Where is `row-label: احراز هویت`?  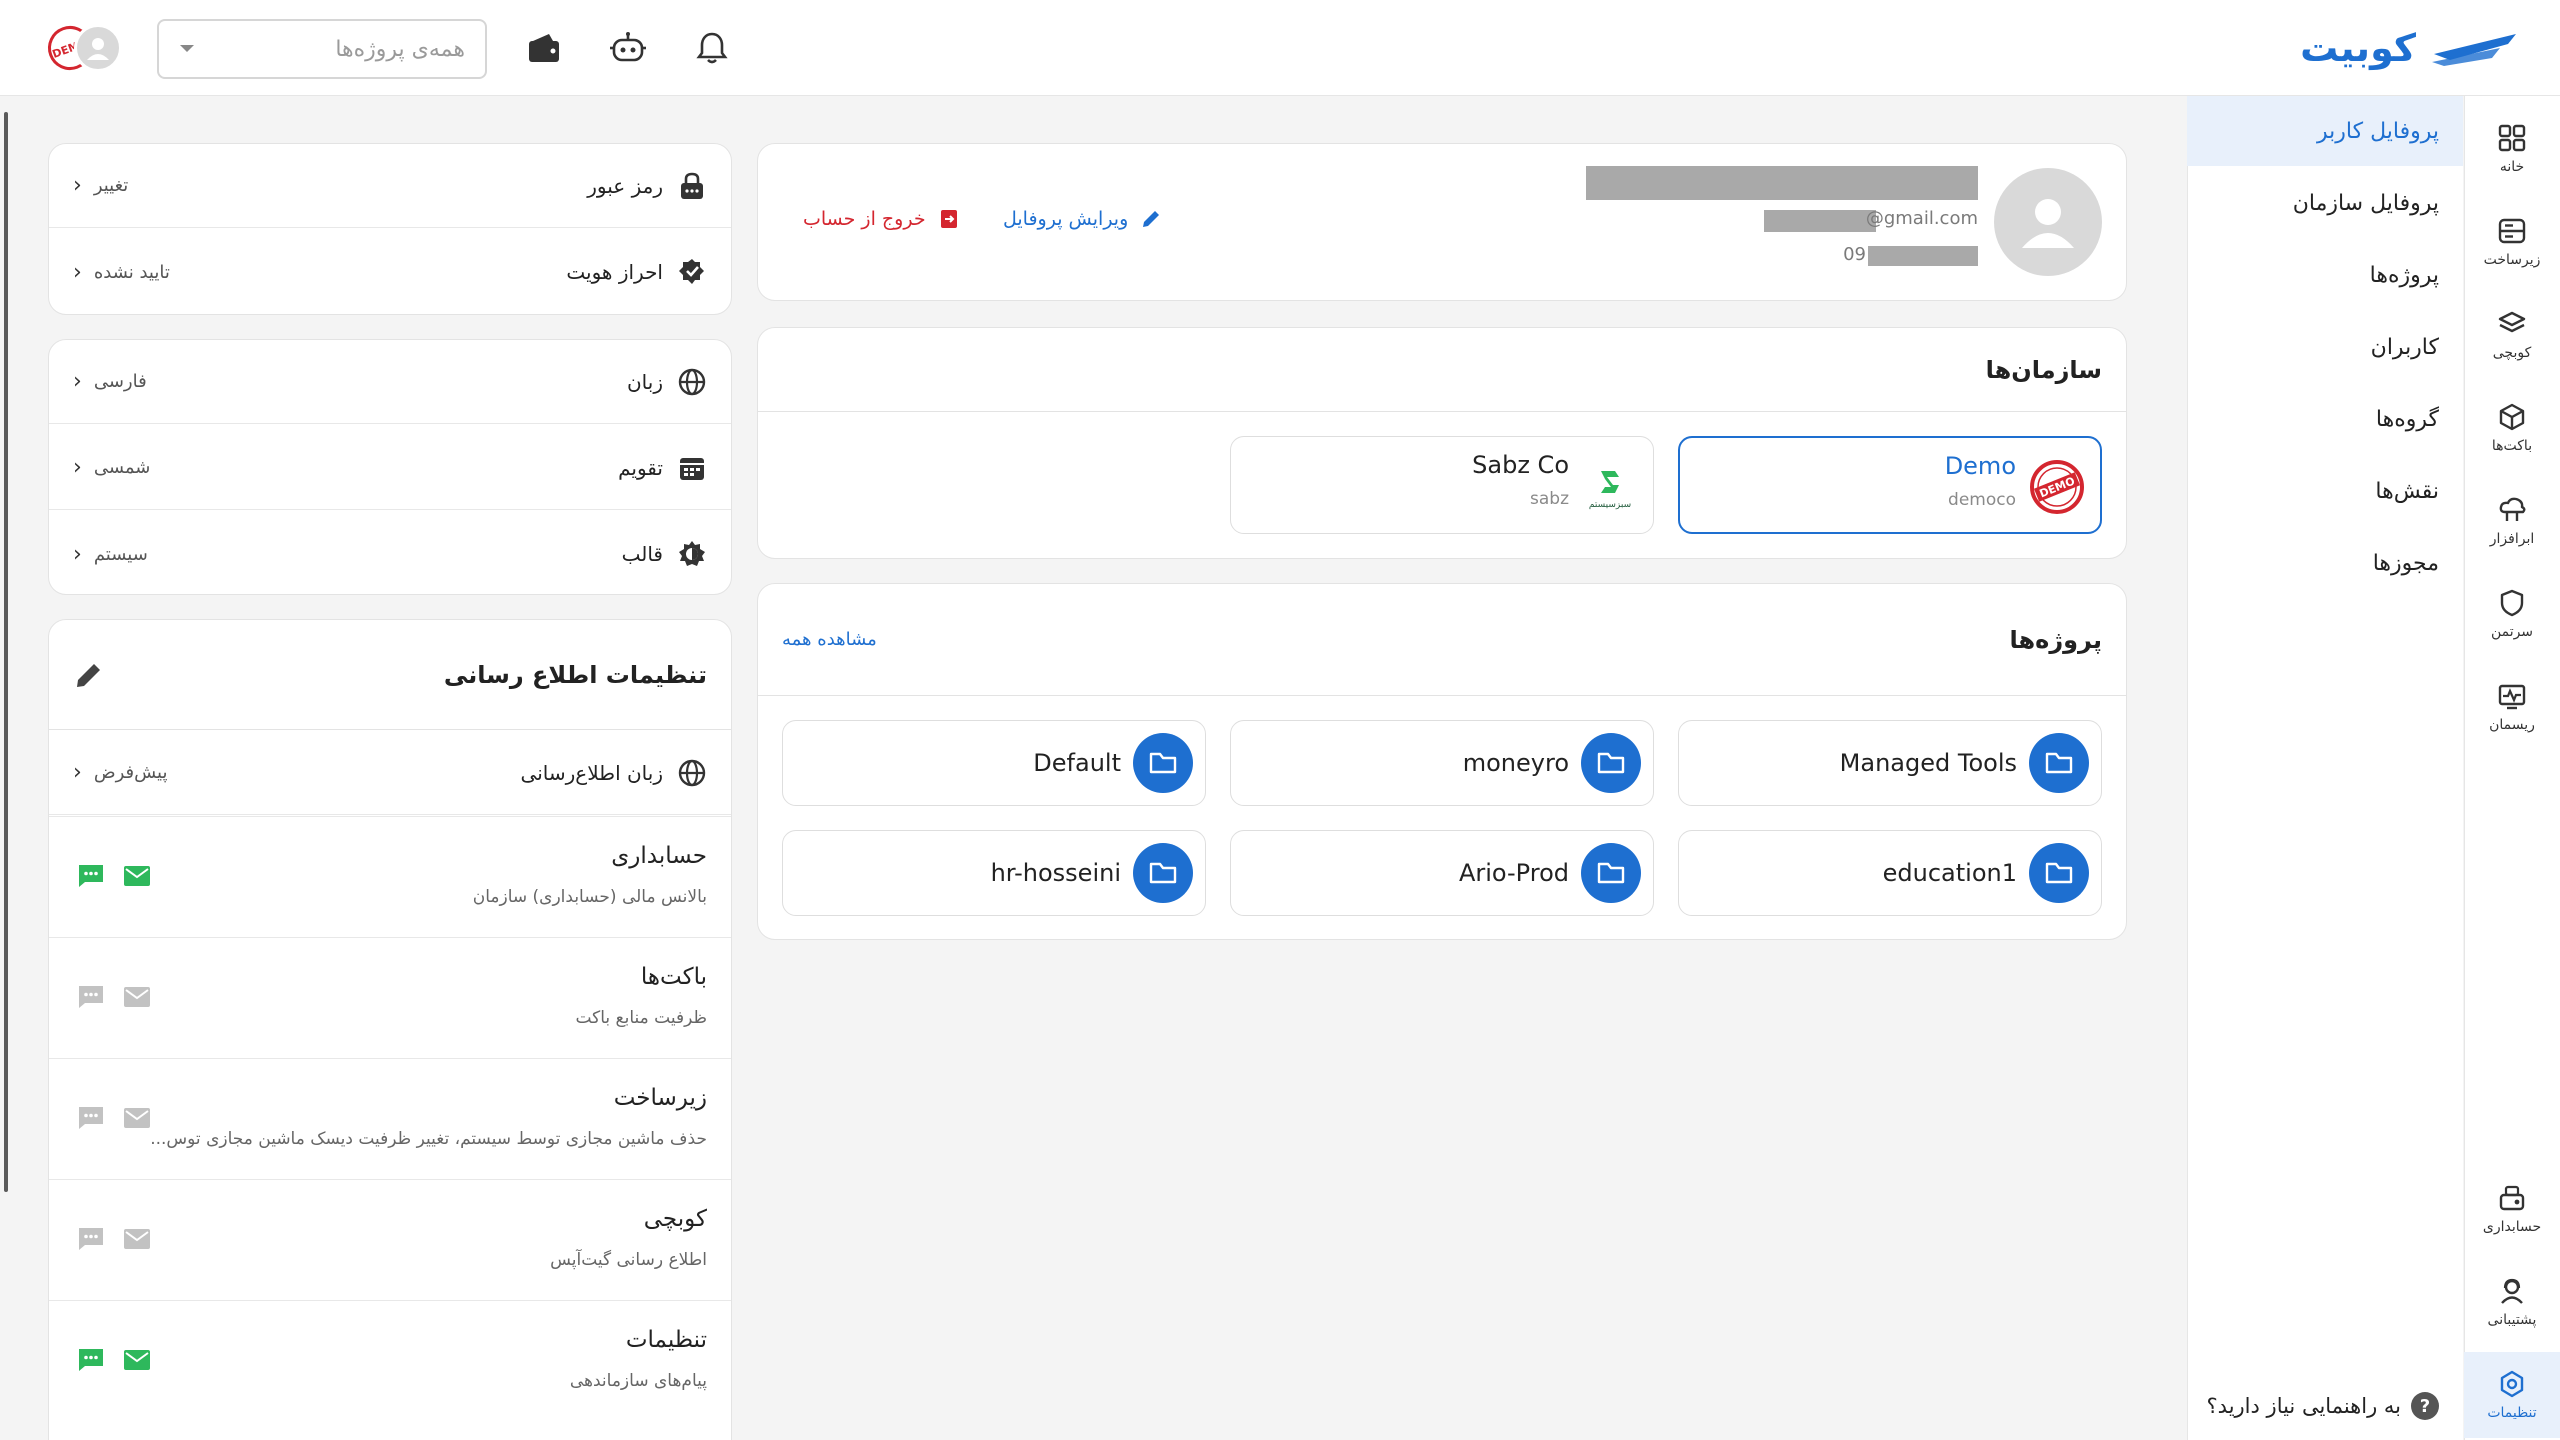
row-label: احراز هویت is located at coordinates (614, 272).